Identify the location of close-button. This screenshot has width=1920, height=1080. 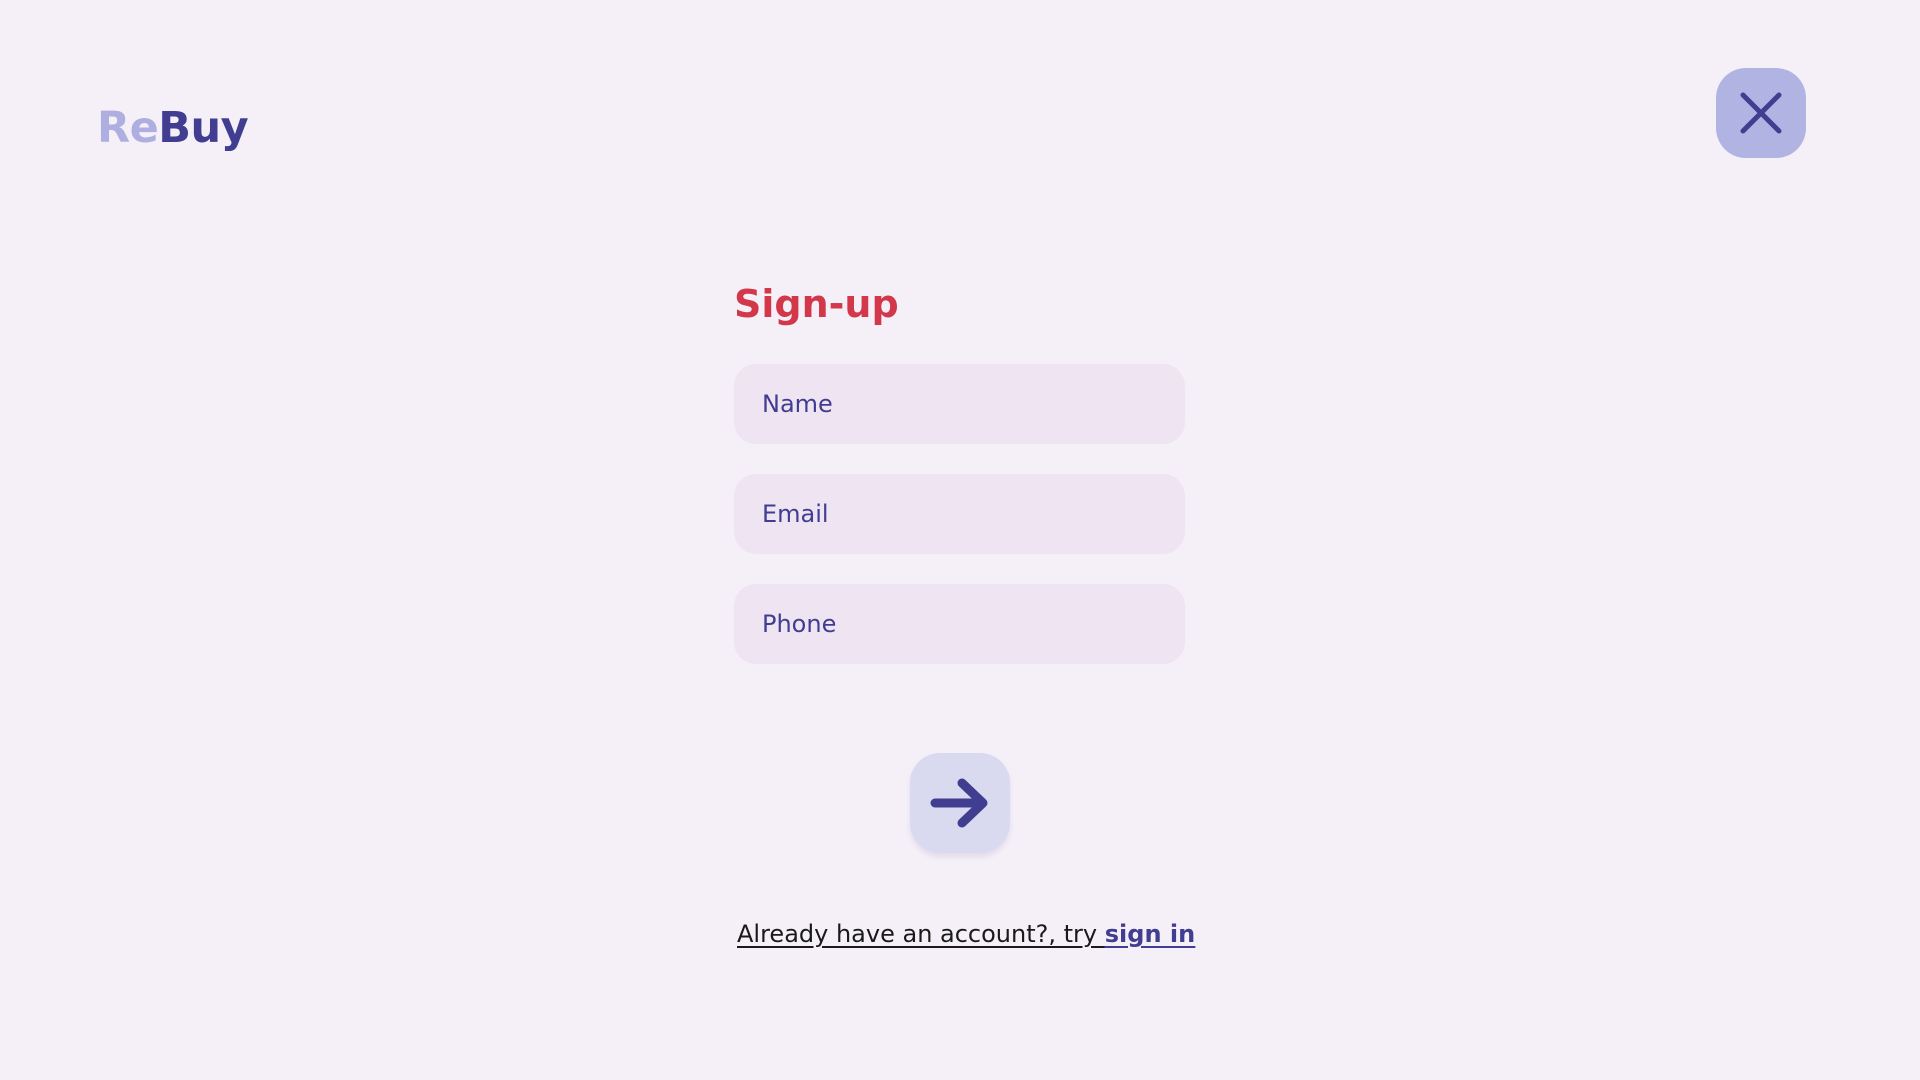
(1761, 113).